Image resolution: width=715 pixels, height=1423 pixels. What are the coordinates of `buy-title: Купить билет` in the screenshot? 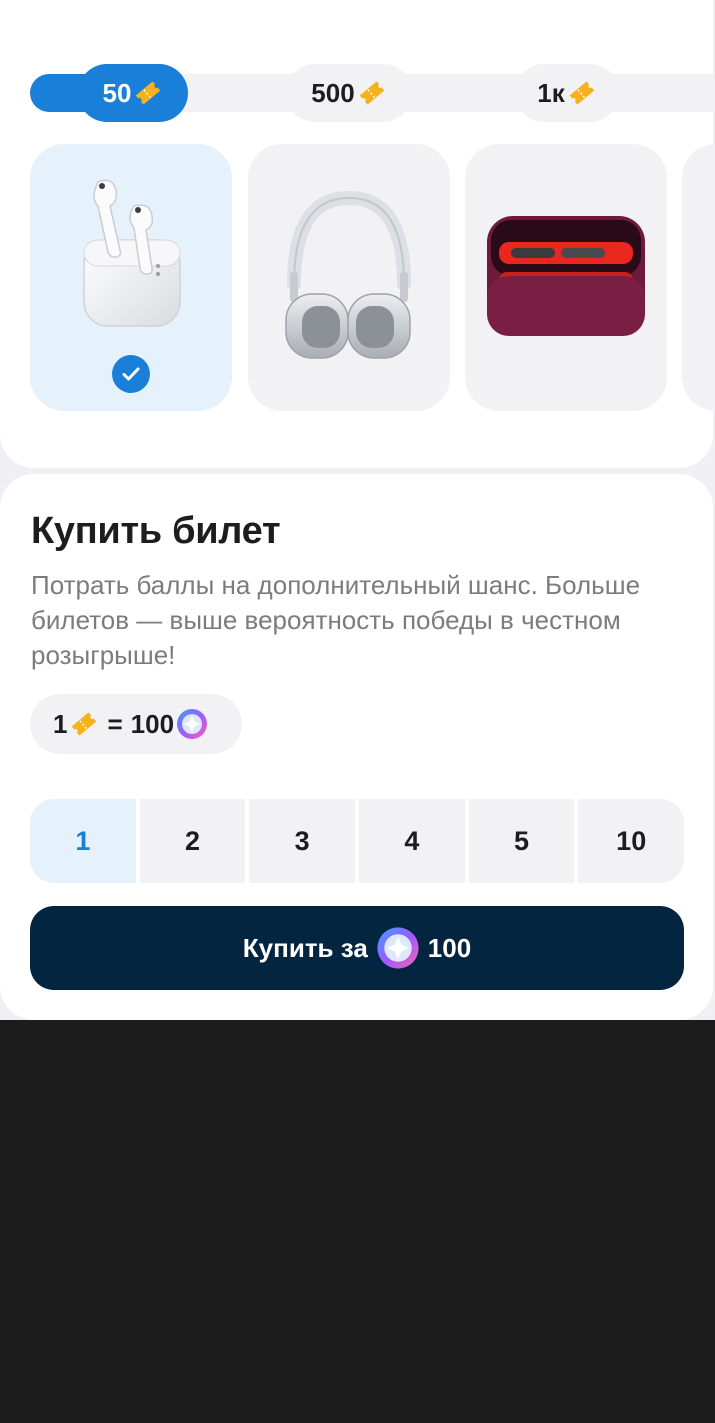 It's located at (156, 531).